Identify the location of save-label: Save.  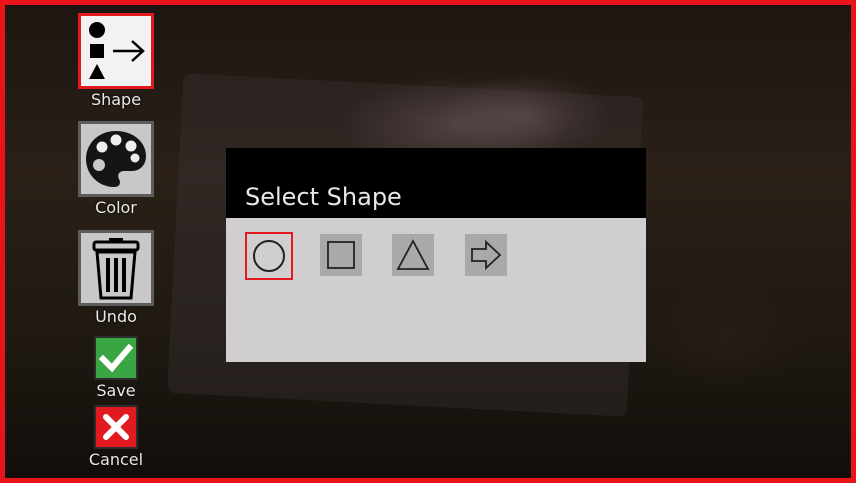
(116, 390).